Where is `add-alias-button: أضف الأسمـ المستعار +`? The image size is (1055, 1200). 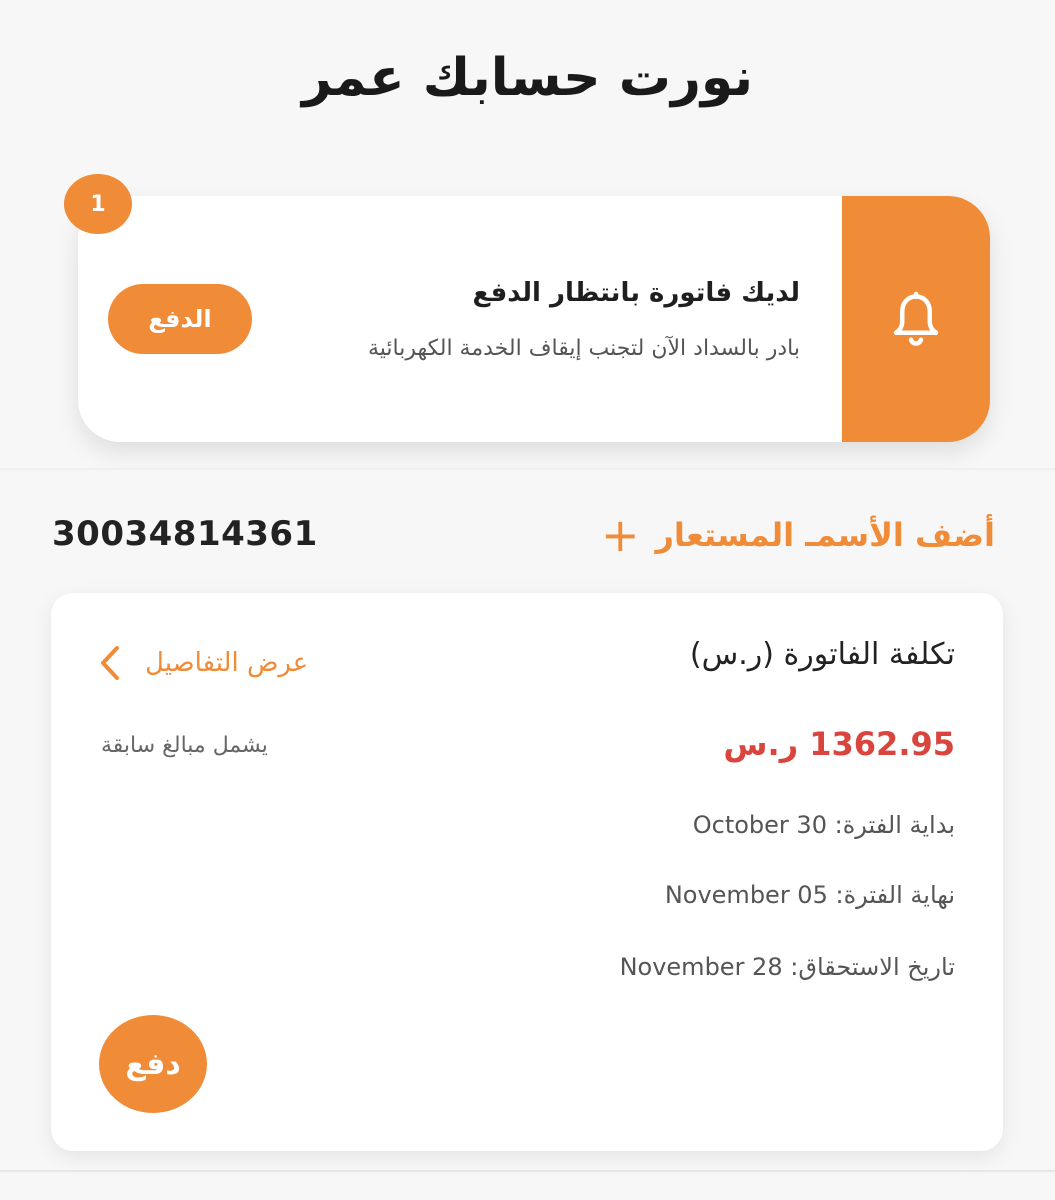 add-alias-button: أضف الأسمـ المستعار + is located at coordinates (798, 535).